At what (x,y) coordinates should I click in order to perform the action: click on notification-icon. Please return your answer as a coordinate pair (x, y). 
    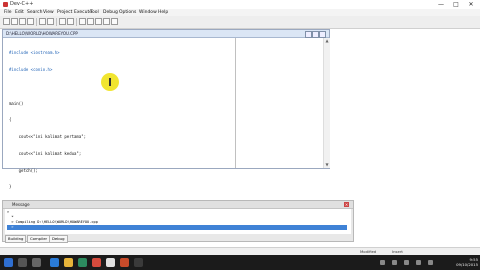
    Looking at the image, I should click on (430, 262).